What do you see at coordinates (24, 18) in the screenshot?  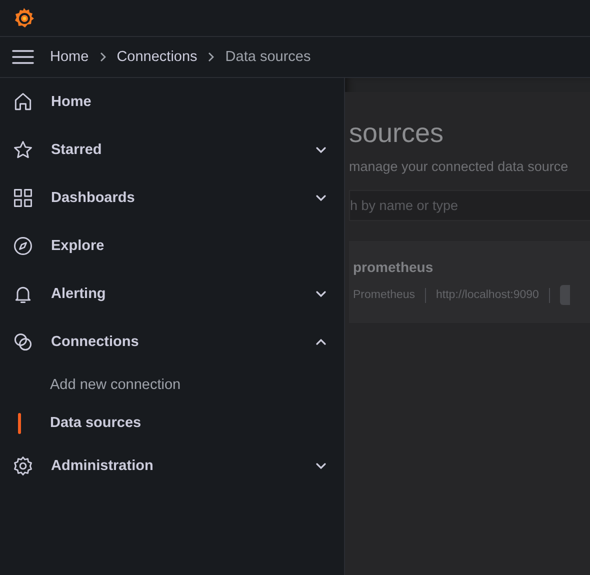 I see `logo-icon` at bounding box center [24, 18].